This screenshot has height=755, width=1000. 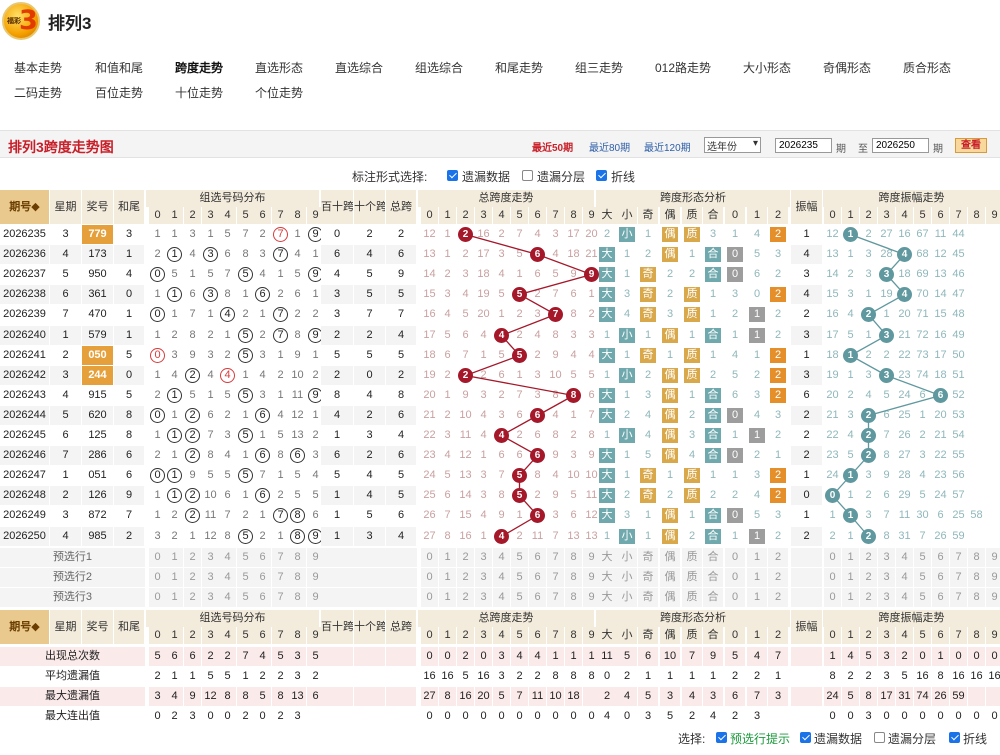 What do you see at coordinates (713, 536) in the screenshot?
I see `shape-cell: 合` at bounding box center [713, 536].